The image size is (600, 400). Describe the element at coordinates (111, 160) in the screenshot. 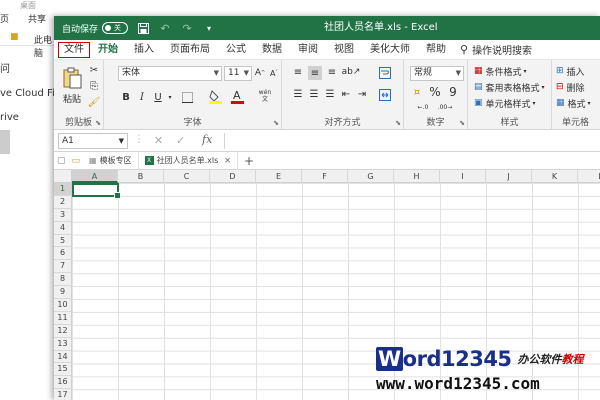

I see `tab-template-zone: ▦ 模板专区` at that location.